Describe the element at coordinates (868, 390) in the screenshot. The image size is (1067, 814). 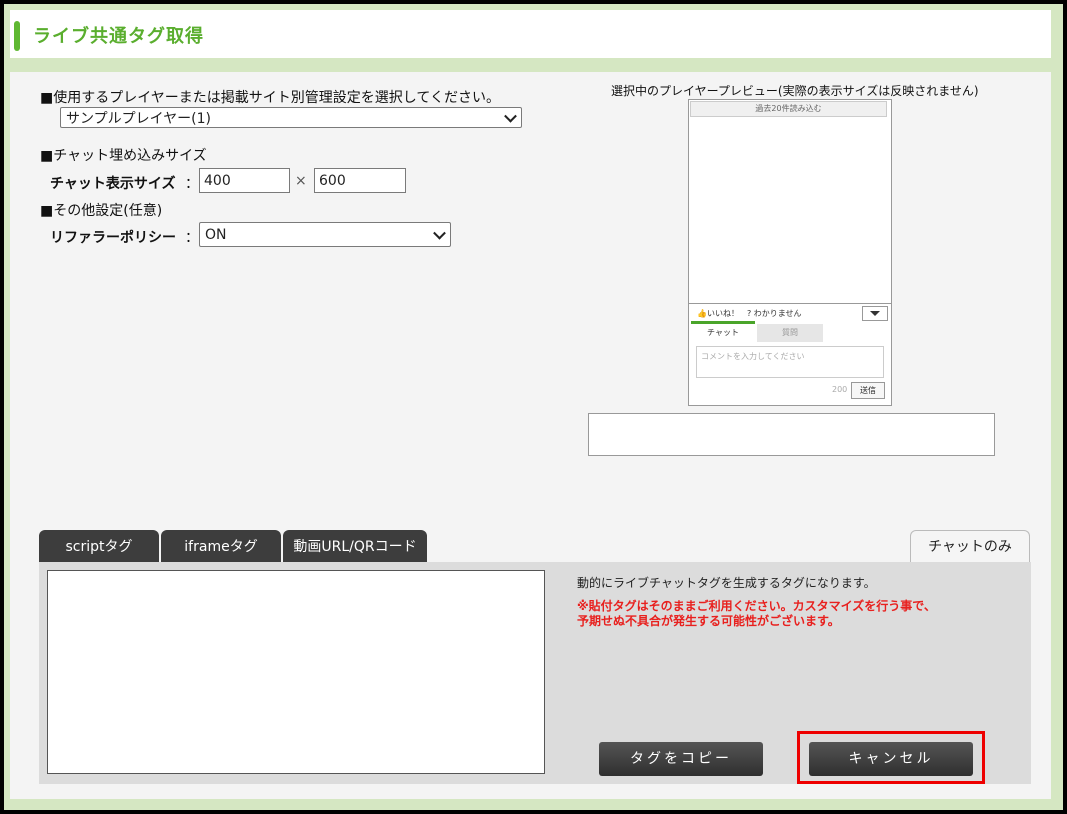
I see `send-button: 送信` at that location.